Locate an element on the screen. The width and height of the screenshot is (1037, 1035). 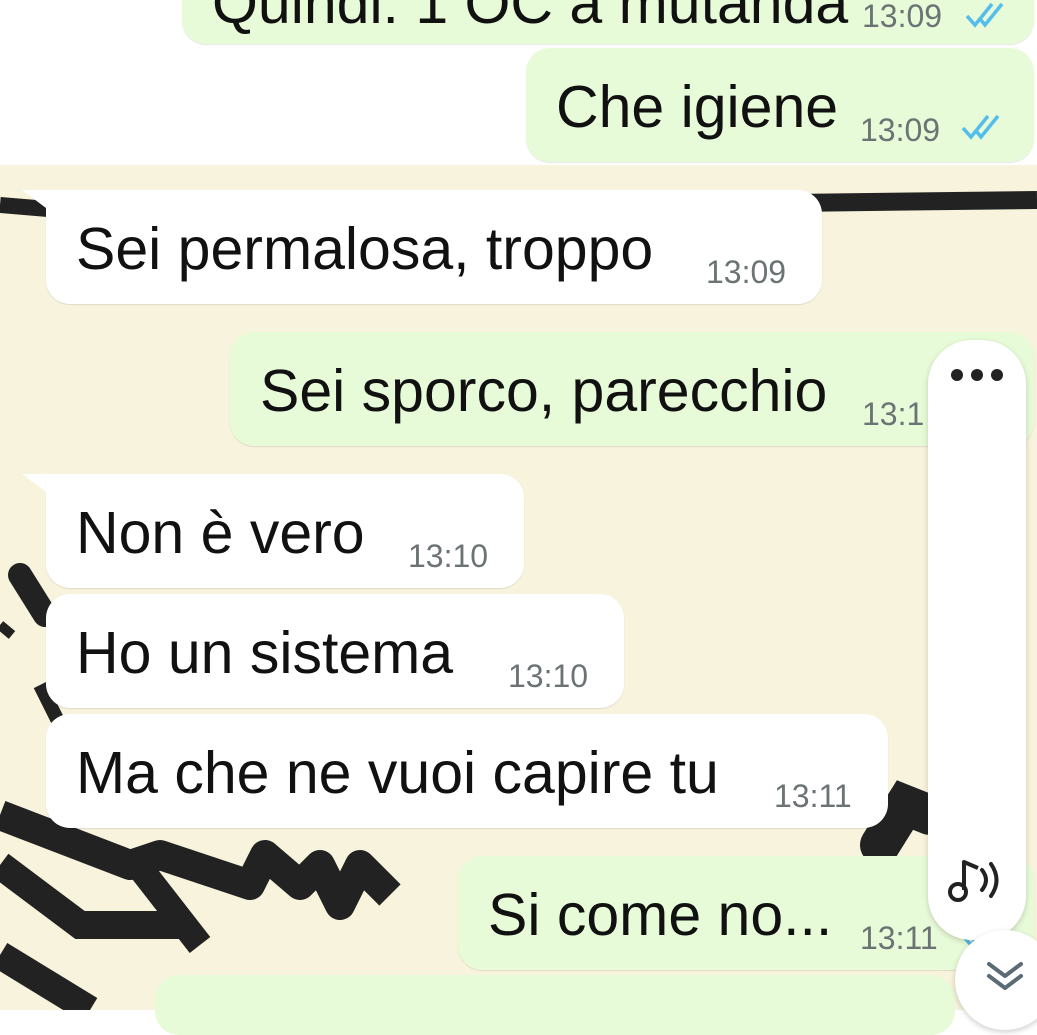
message-text: Ma che ne vuoi capire tu is located at coordinates (397, 773).